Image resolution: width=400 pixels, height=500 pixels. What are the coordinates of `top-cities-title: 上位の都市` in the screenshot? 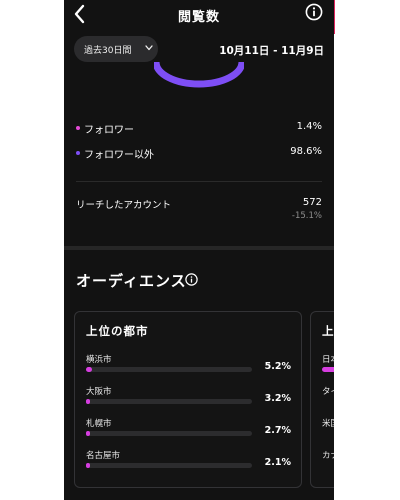 It's located at (117, 331).